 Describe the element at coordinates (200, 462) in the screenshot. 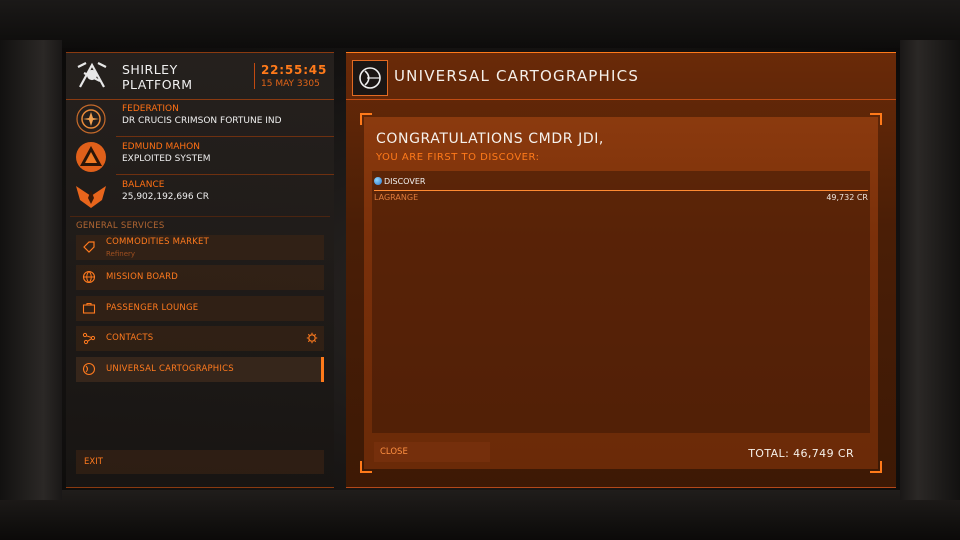

I see `exit-button: EXIT` at that location.